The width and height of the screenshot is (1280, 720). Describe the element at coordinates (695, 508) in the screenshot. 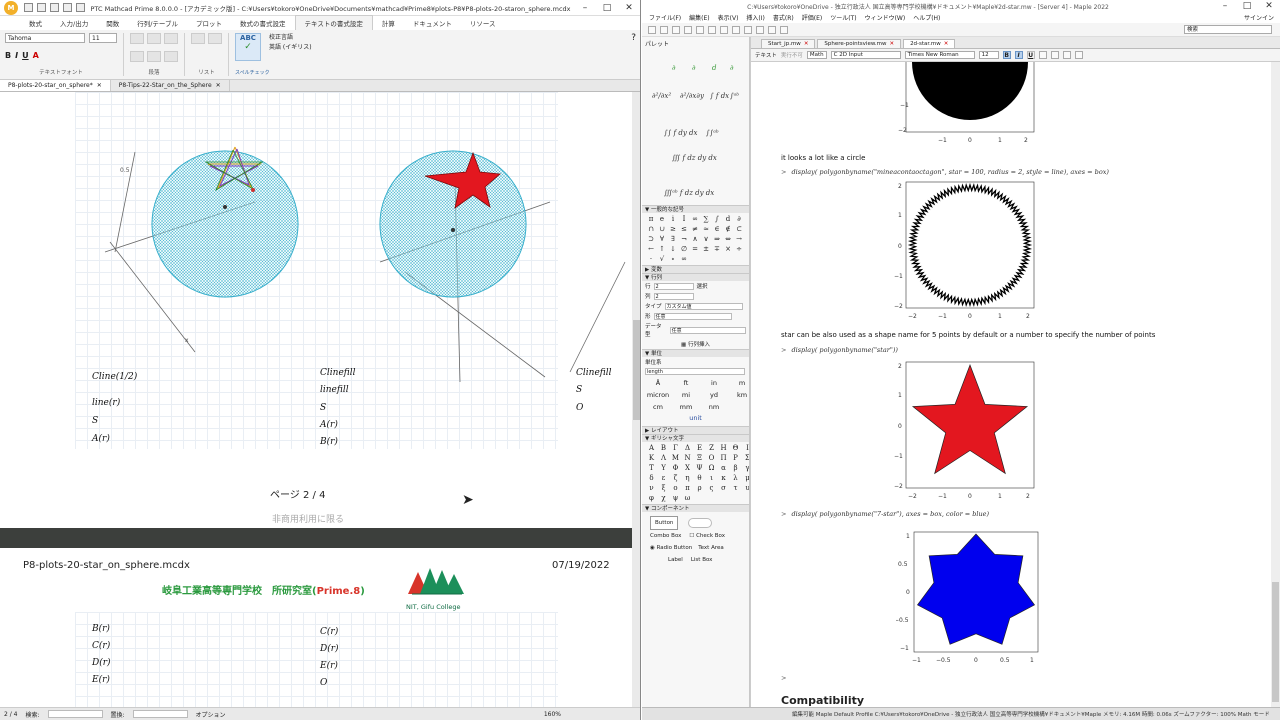

I see `palette-section-header: ▼ コンポーネント` at that location.